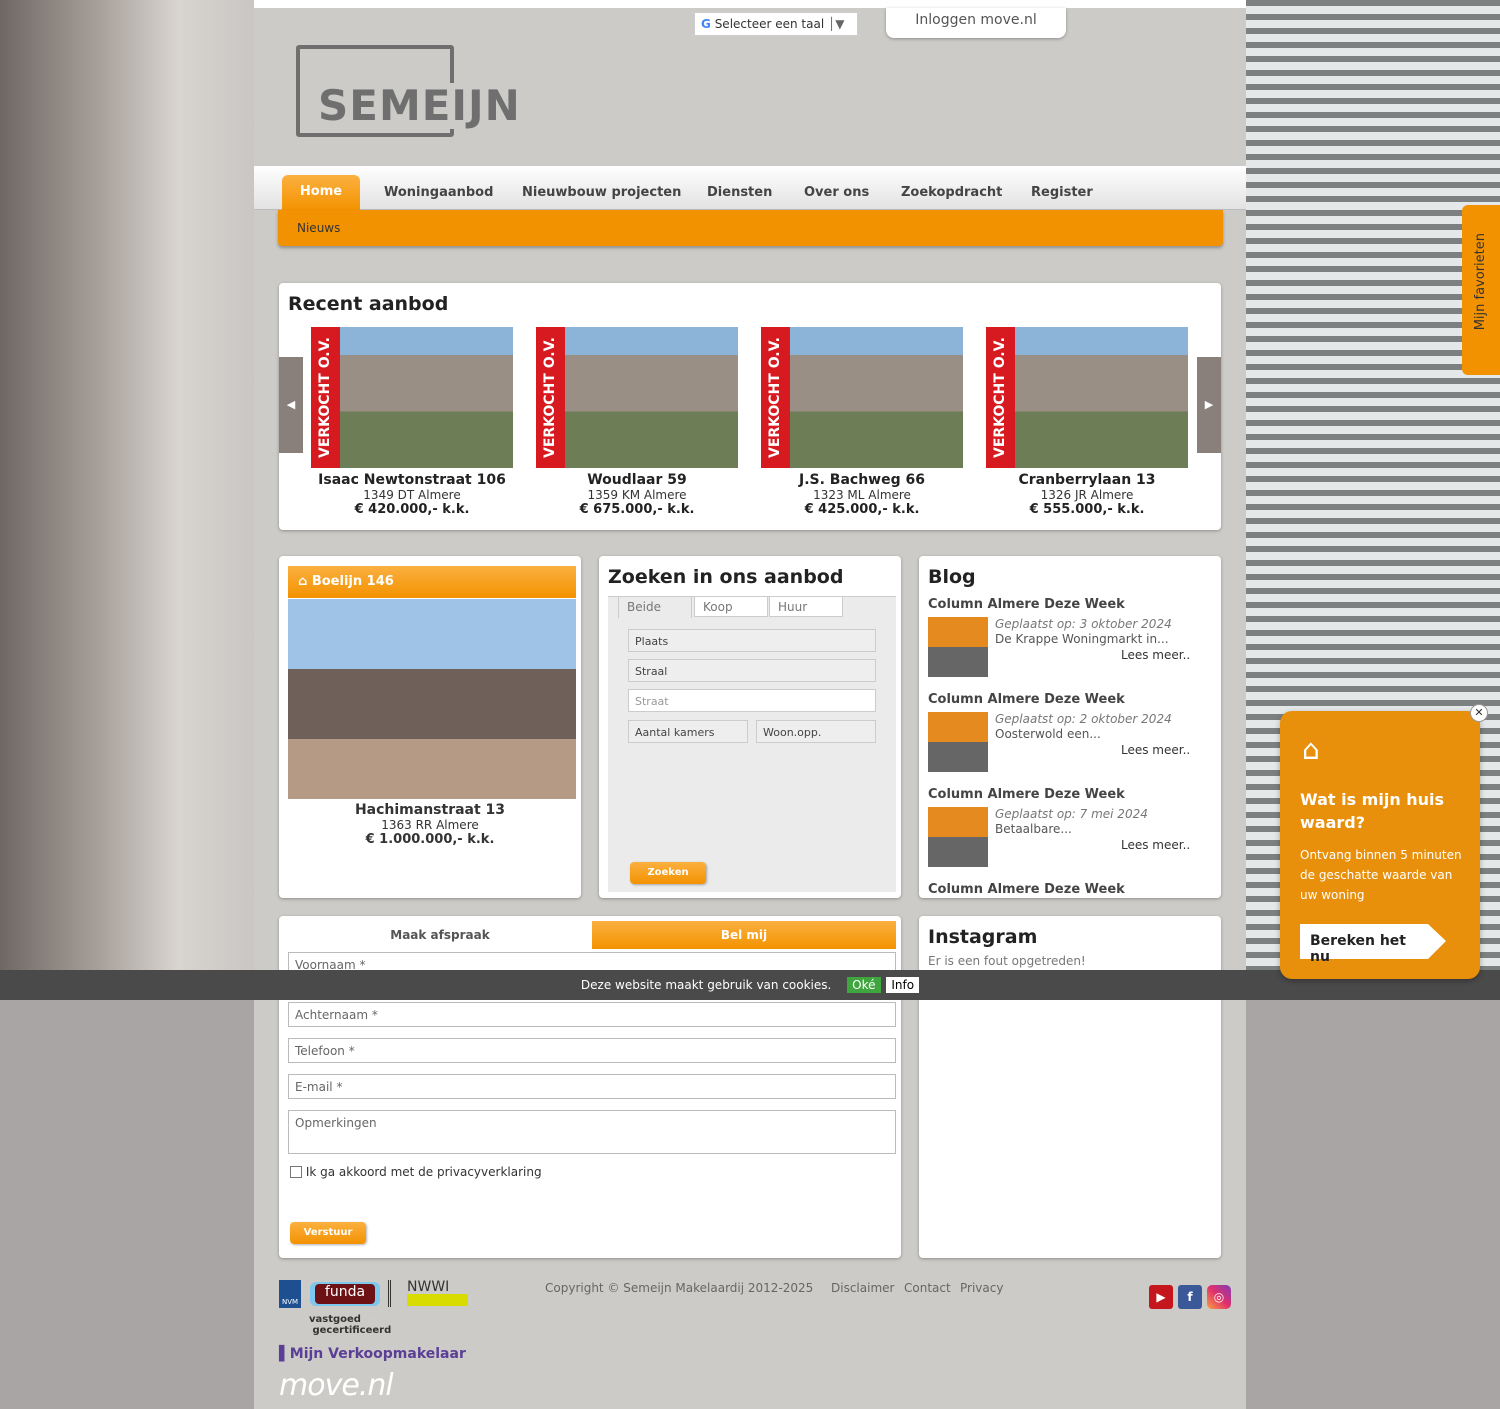 The width and height of the screenshot is (1500, 1409). I want to click on nav-zoekopdracht: Zoekopdracht, so click(951, 192).